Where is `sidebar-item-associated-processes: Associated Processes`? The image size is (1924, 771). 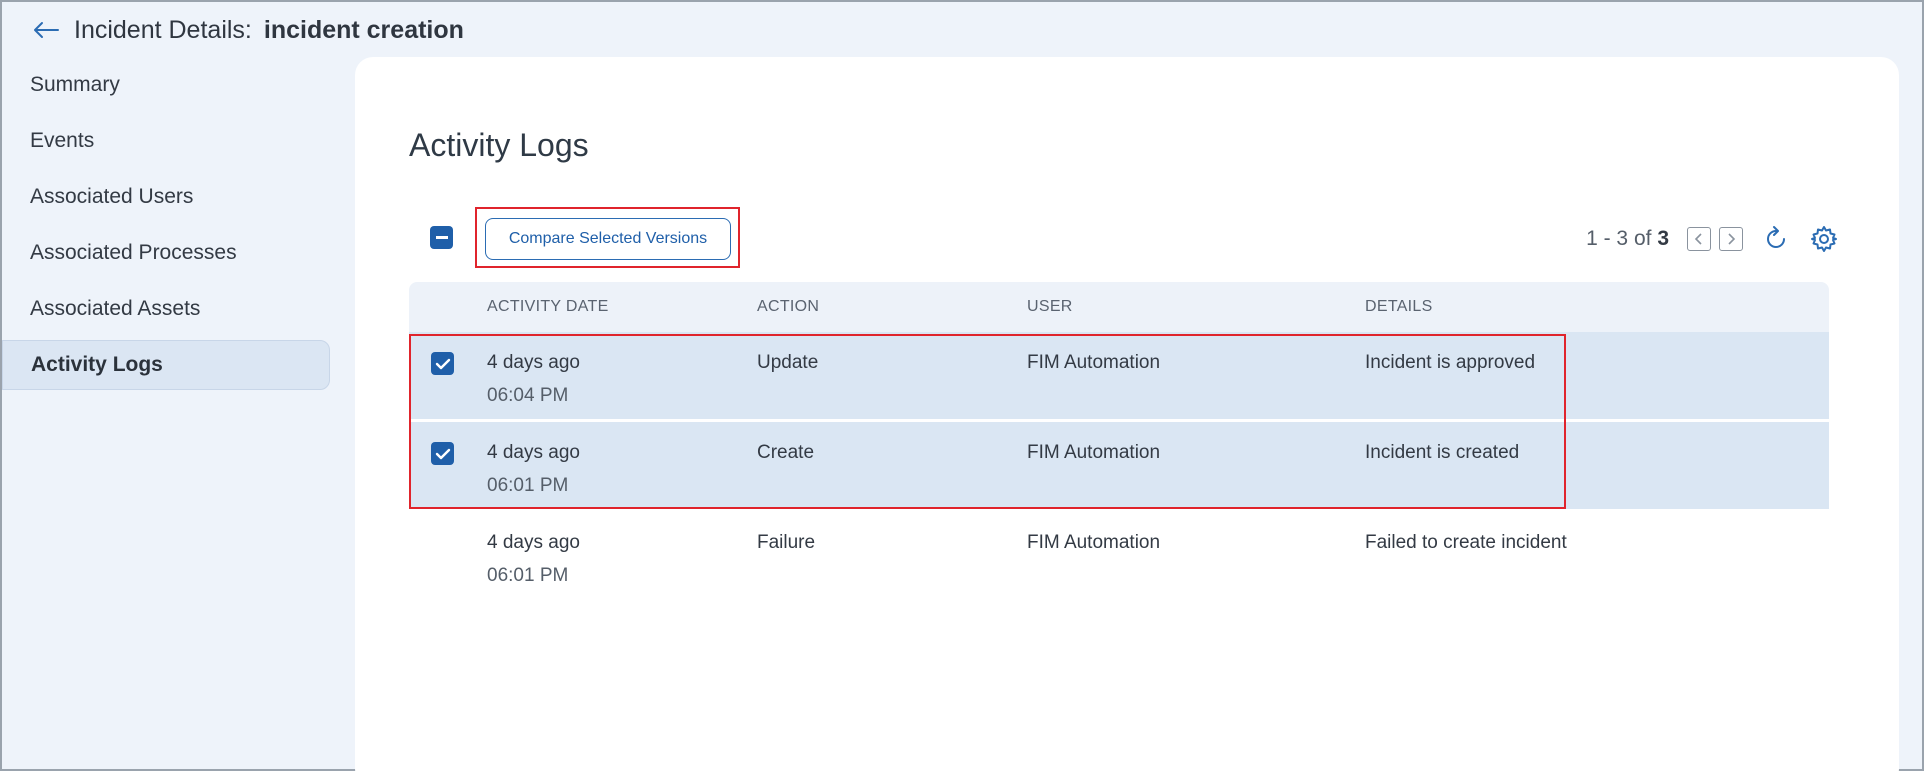 sidebar-item-associated-processes: Associated Processes is located at coordinates (166, 253).